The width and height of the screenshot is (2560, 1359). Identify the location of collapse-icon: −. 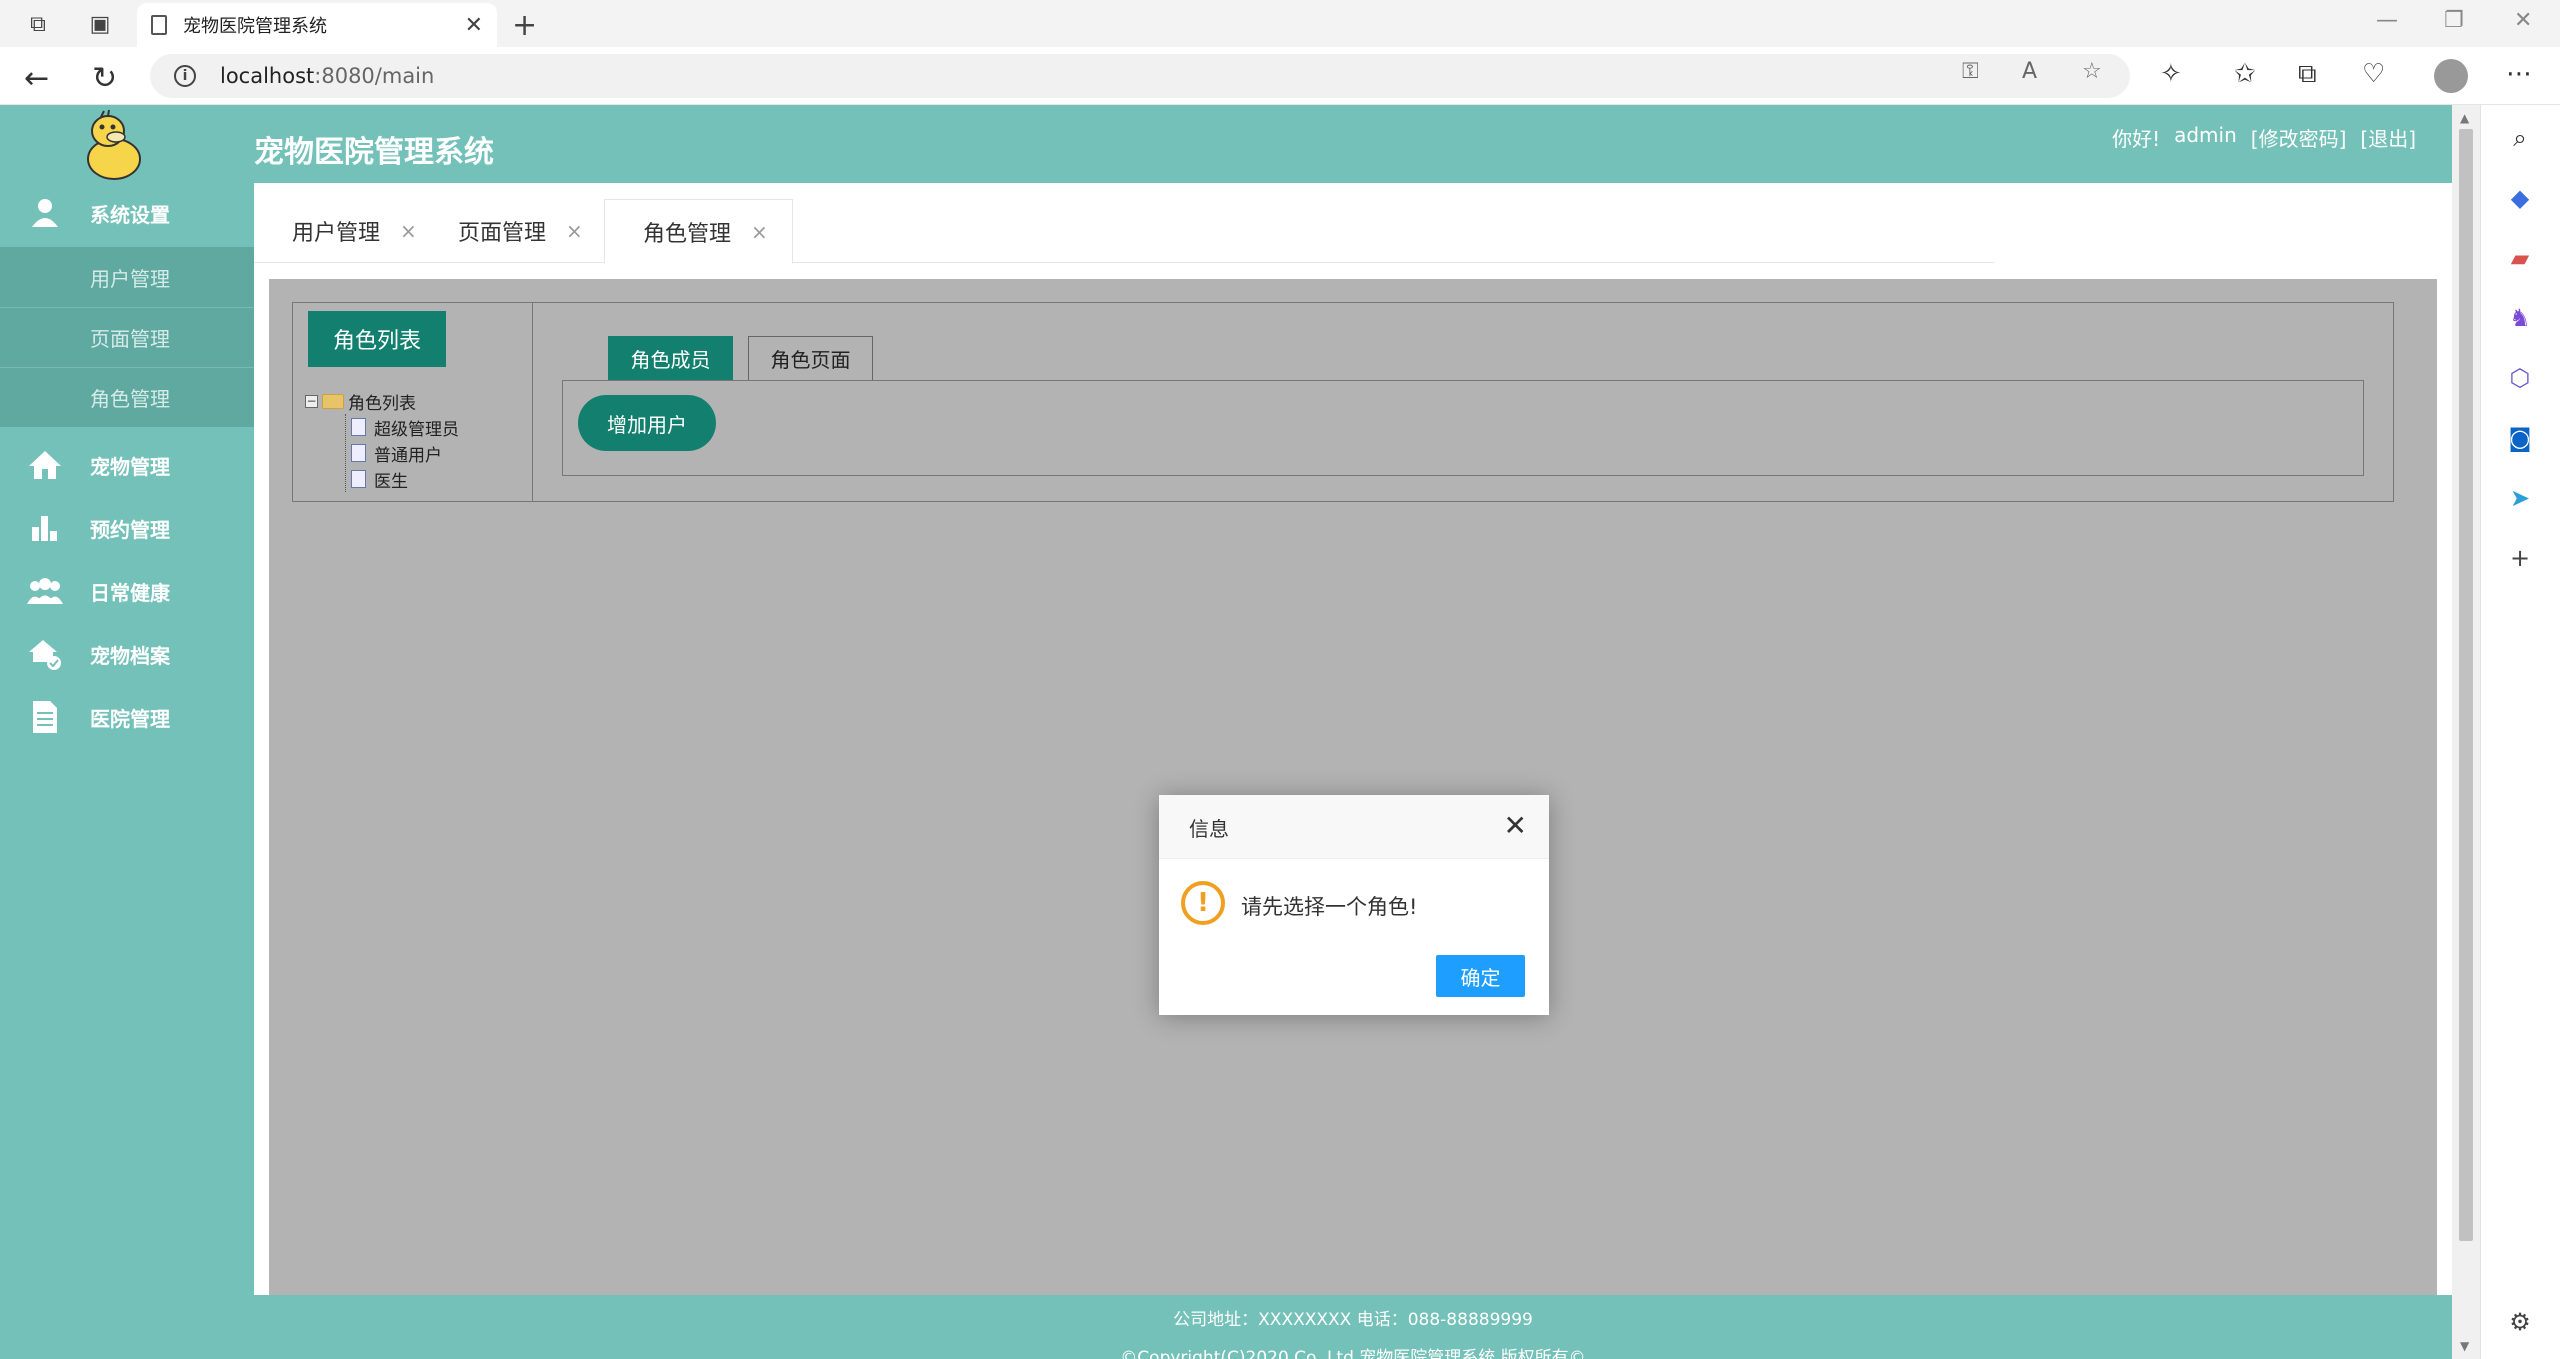
(311, 401).